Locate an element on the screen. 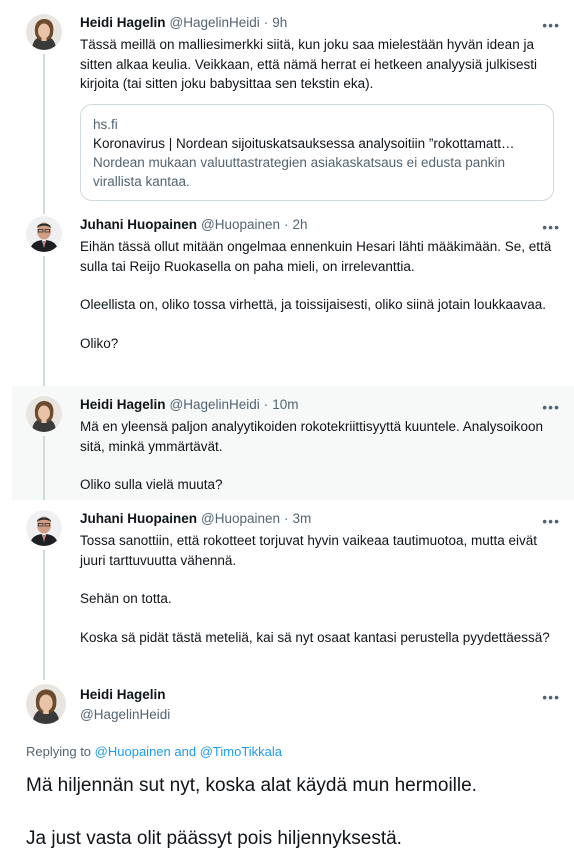  tweet-time: 3m is located at coordinates (302, 519).